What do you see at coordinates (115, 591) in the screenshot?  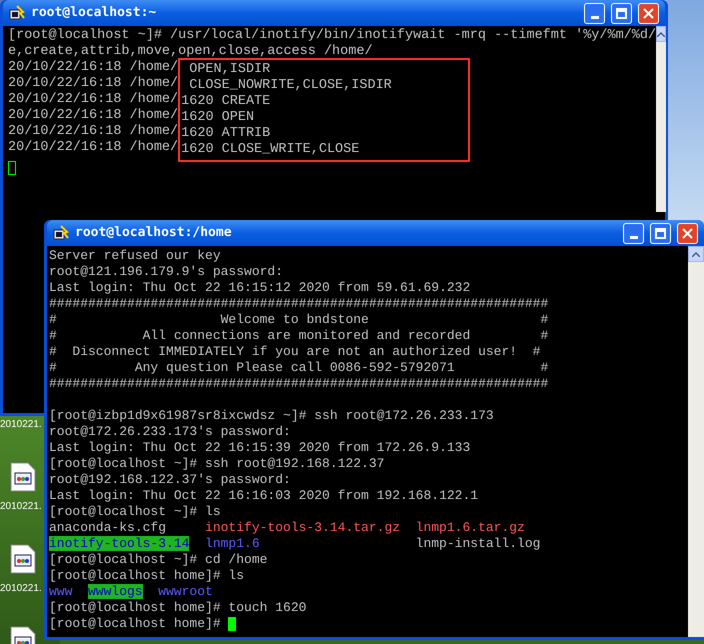 I see `file-name: wwwlogs` at bounding box center [115, 591].